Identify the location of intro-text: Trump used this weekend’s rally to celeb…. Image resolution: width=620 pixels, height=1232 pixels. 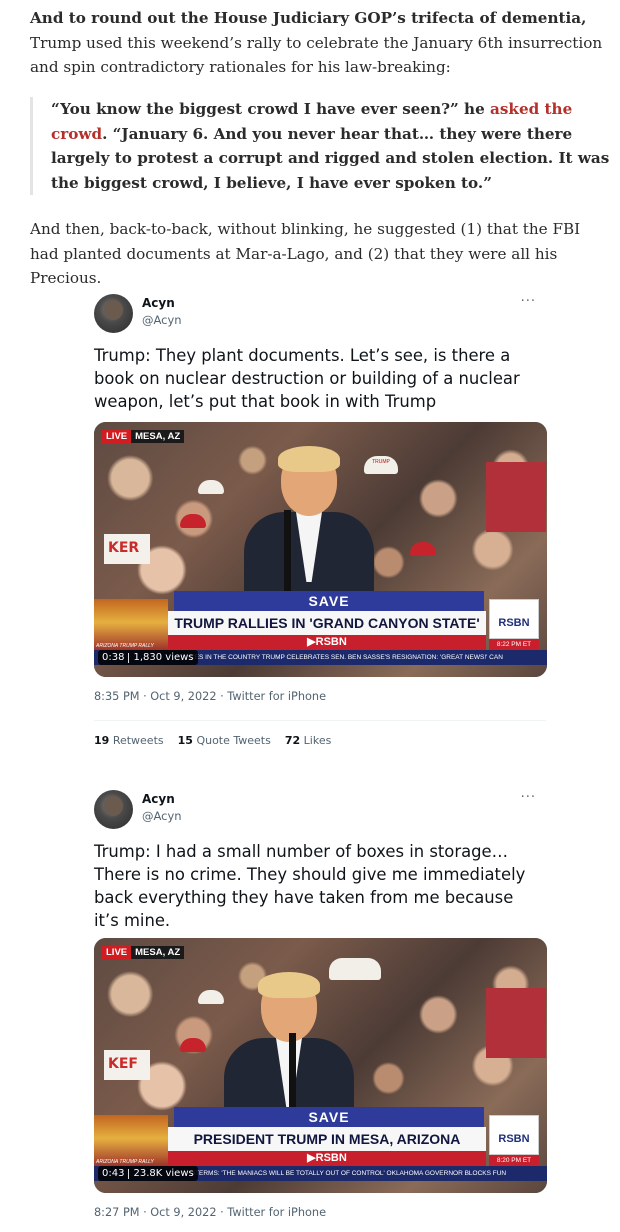
(316, 55).